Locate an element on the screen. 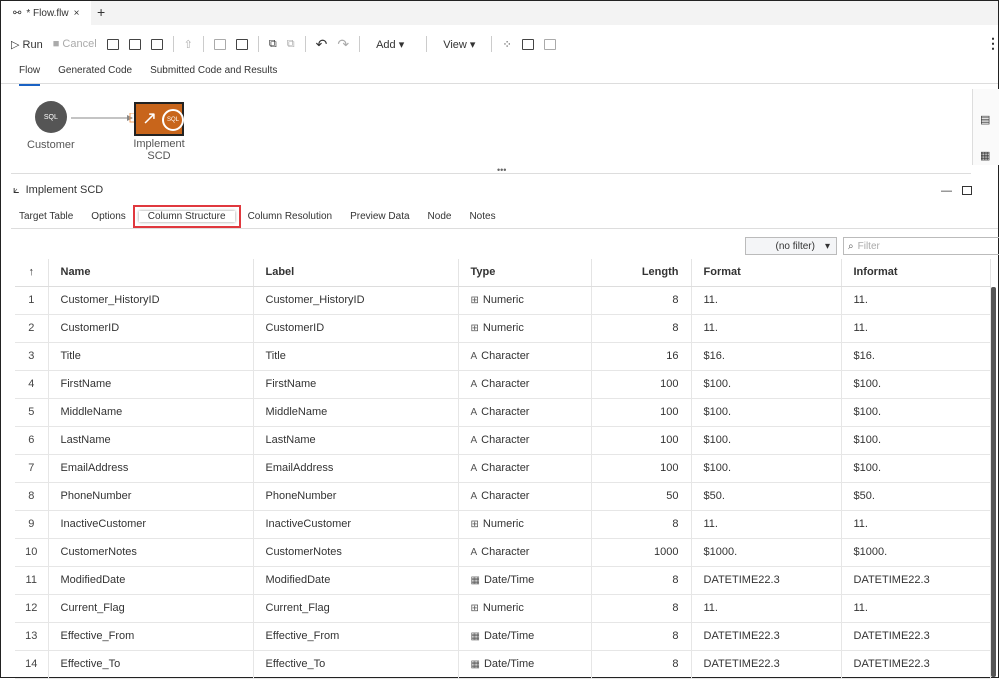 Image resolution: width=999 pixels, height=679 pixels. sort-column-header: ↑ is located at coordinates (32, 273).